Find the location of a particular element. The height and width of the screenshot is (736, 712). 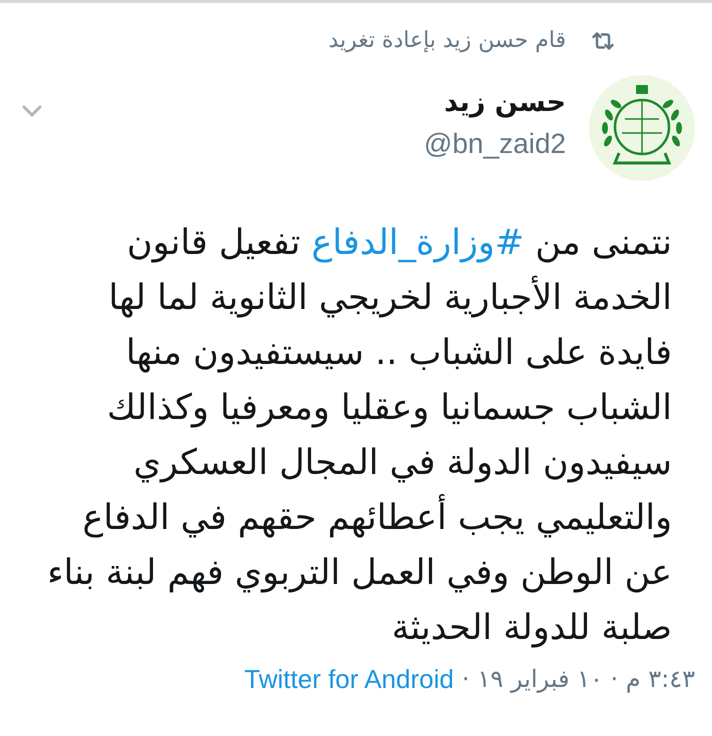

source-link: Twitter for Android is located at coordinates (349, 679).